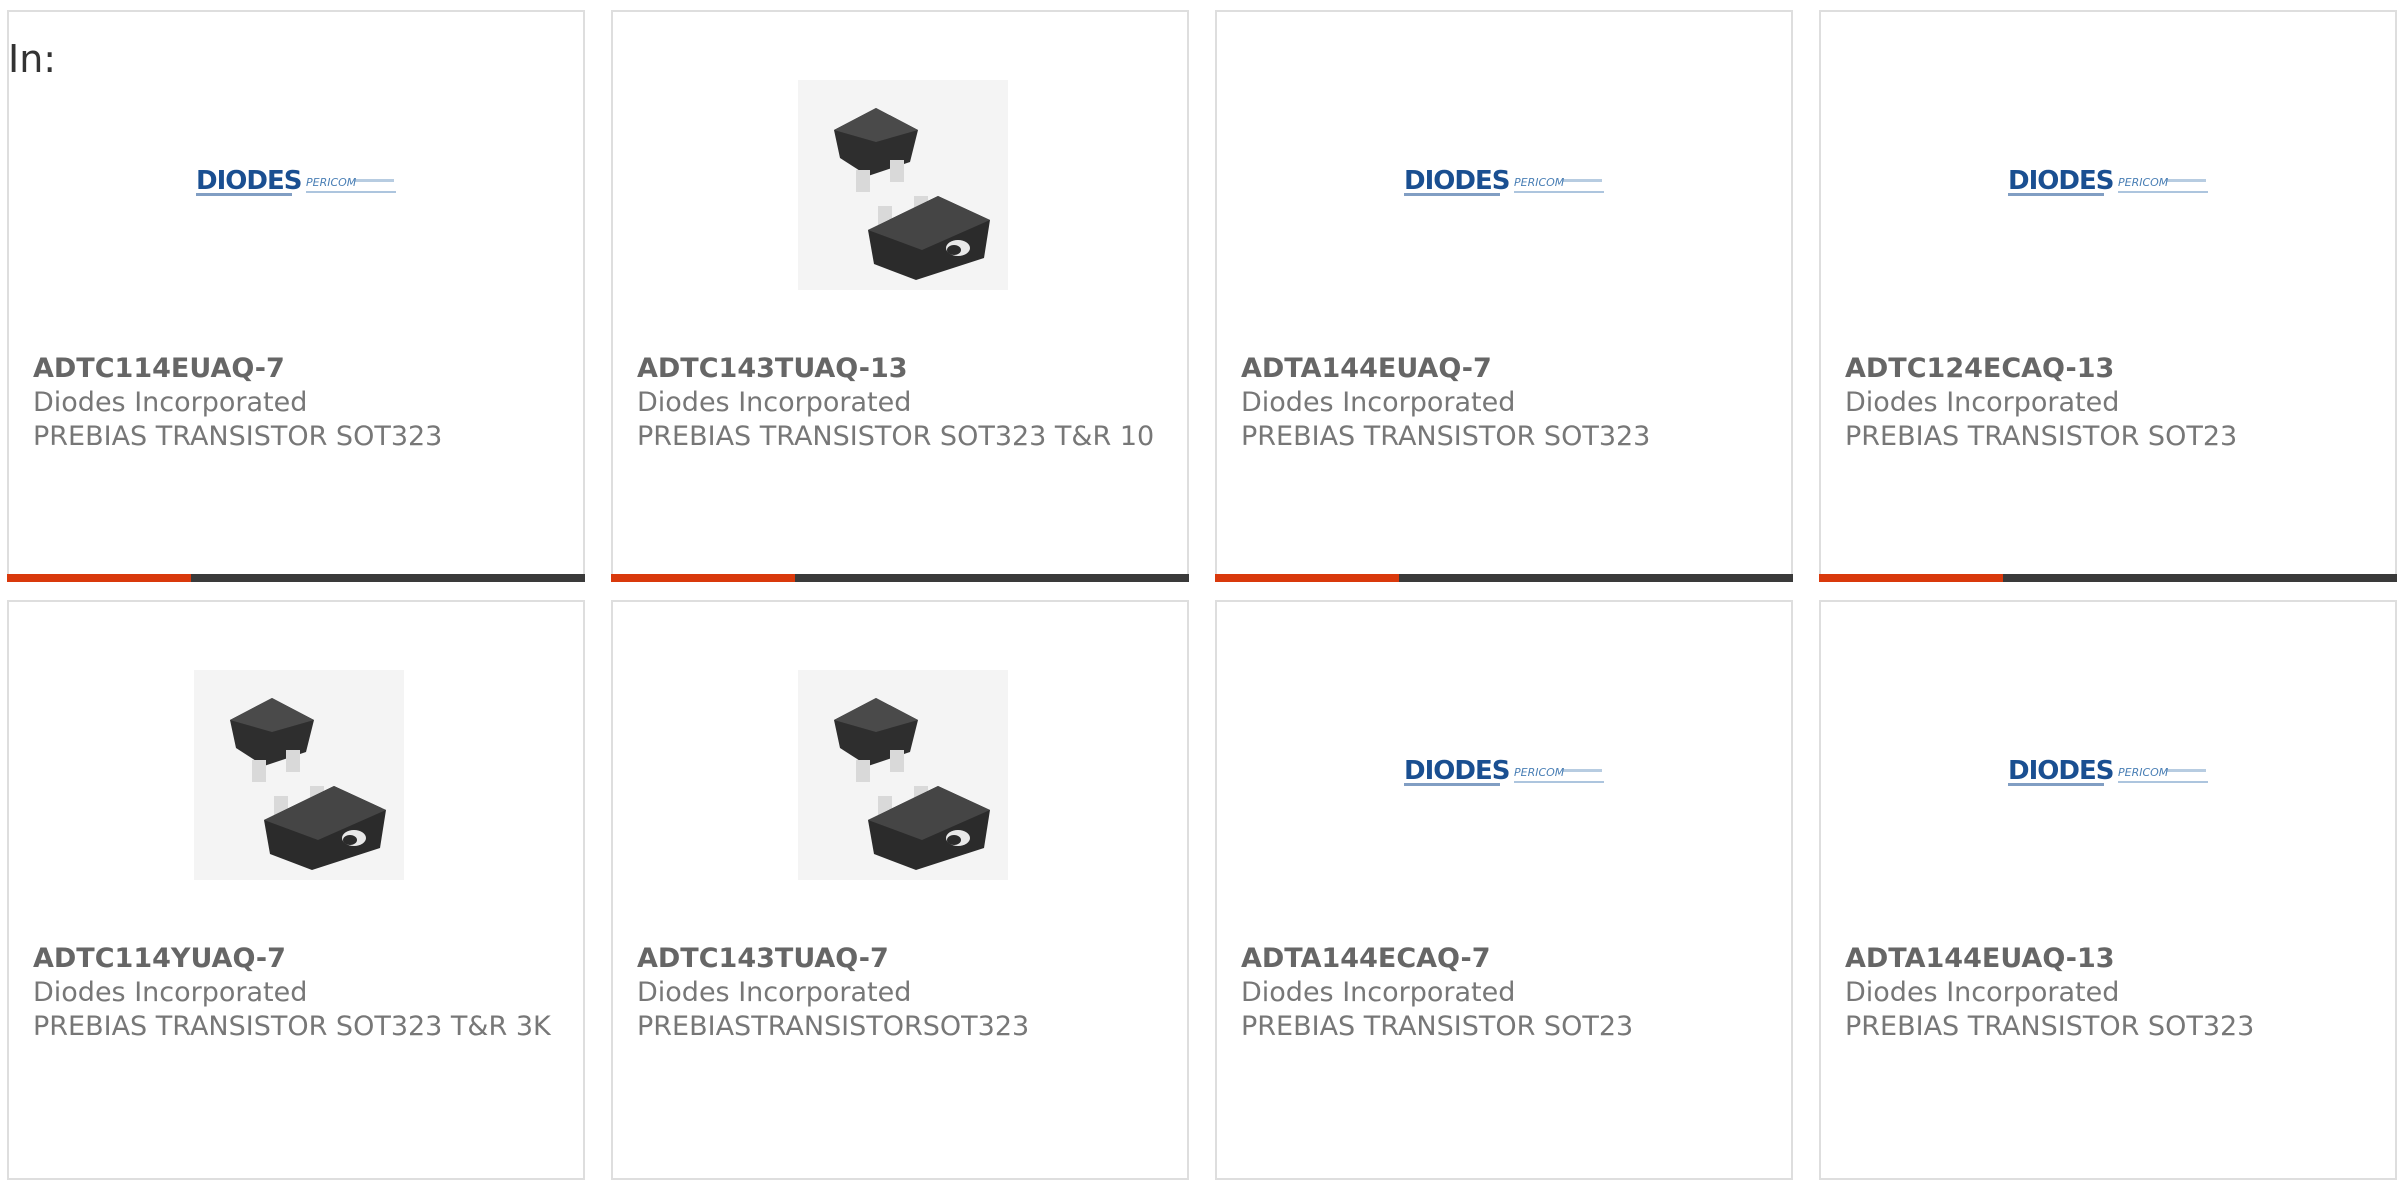 The height and width of the screenshot is (1180, 2400). What do you see at coordinates (896, 436) in the screenshot?
I see `description: PREBIAS TRANSISTOR SOT323 T&R 10` at bounding box center [896, 436].